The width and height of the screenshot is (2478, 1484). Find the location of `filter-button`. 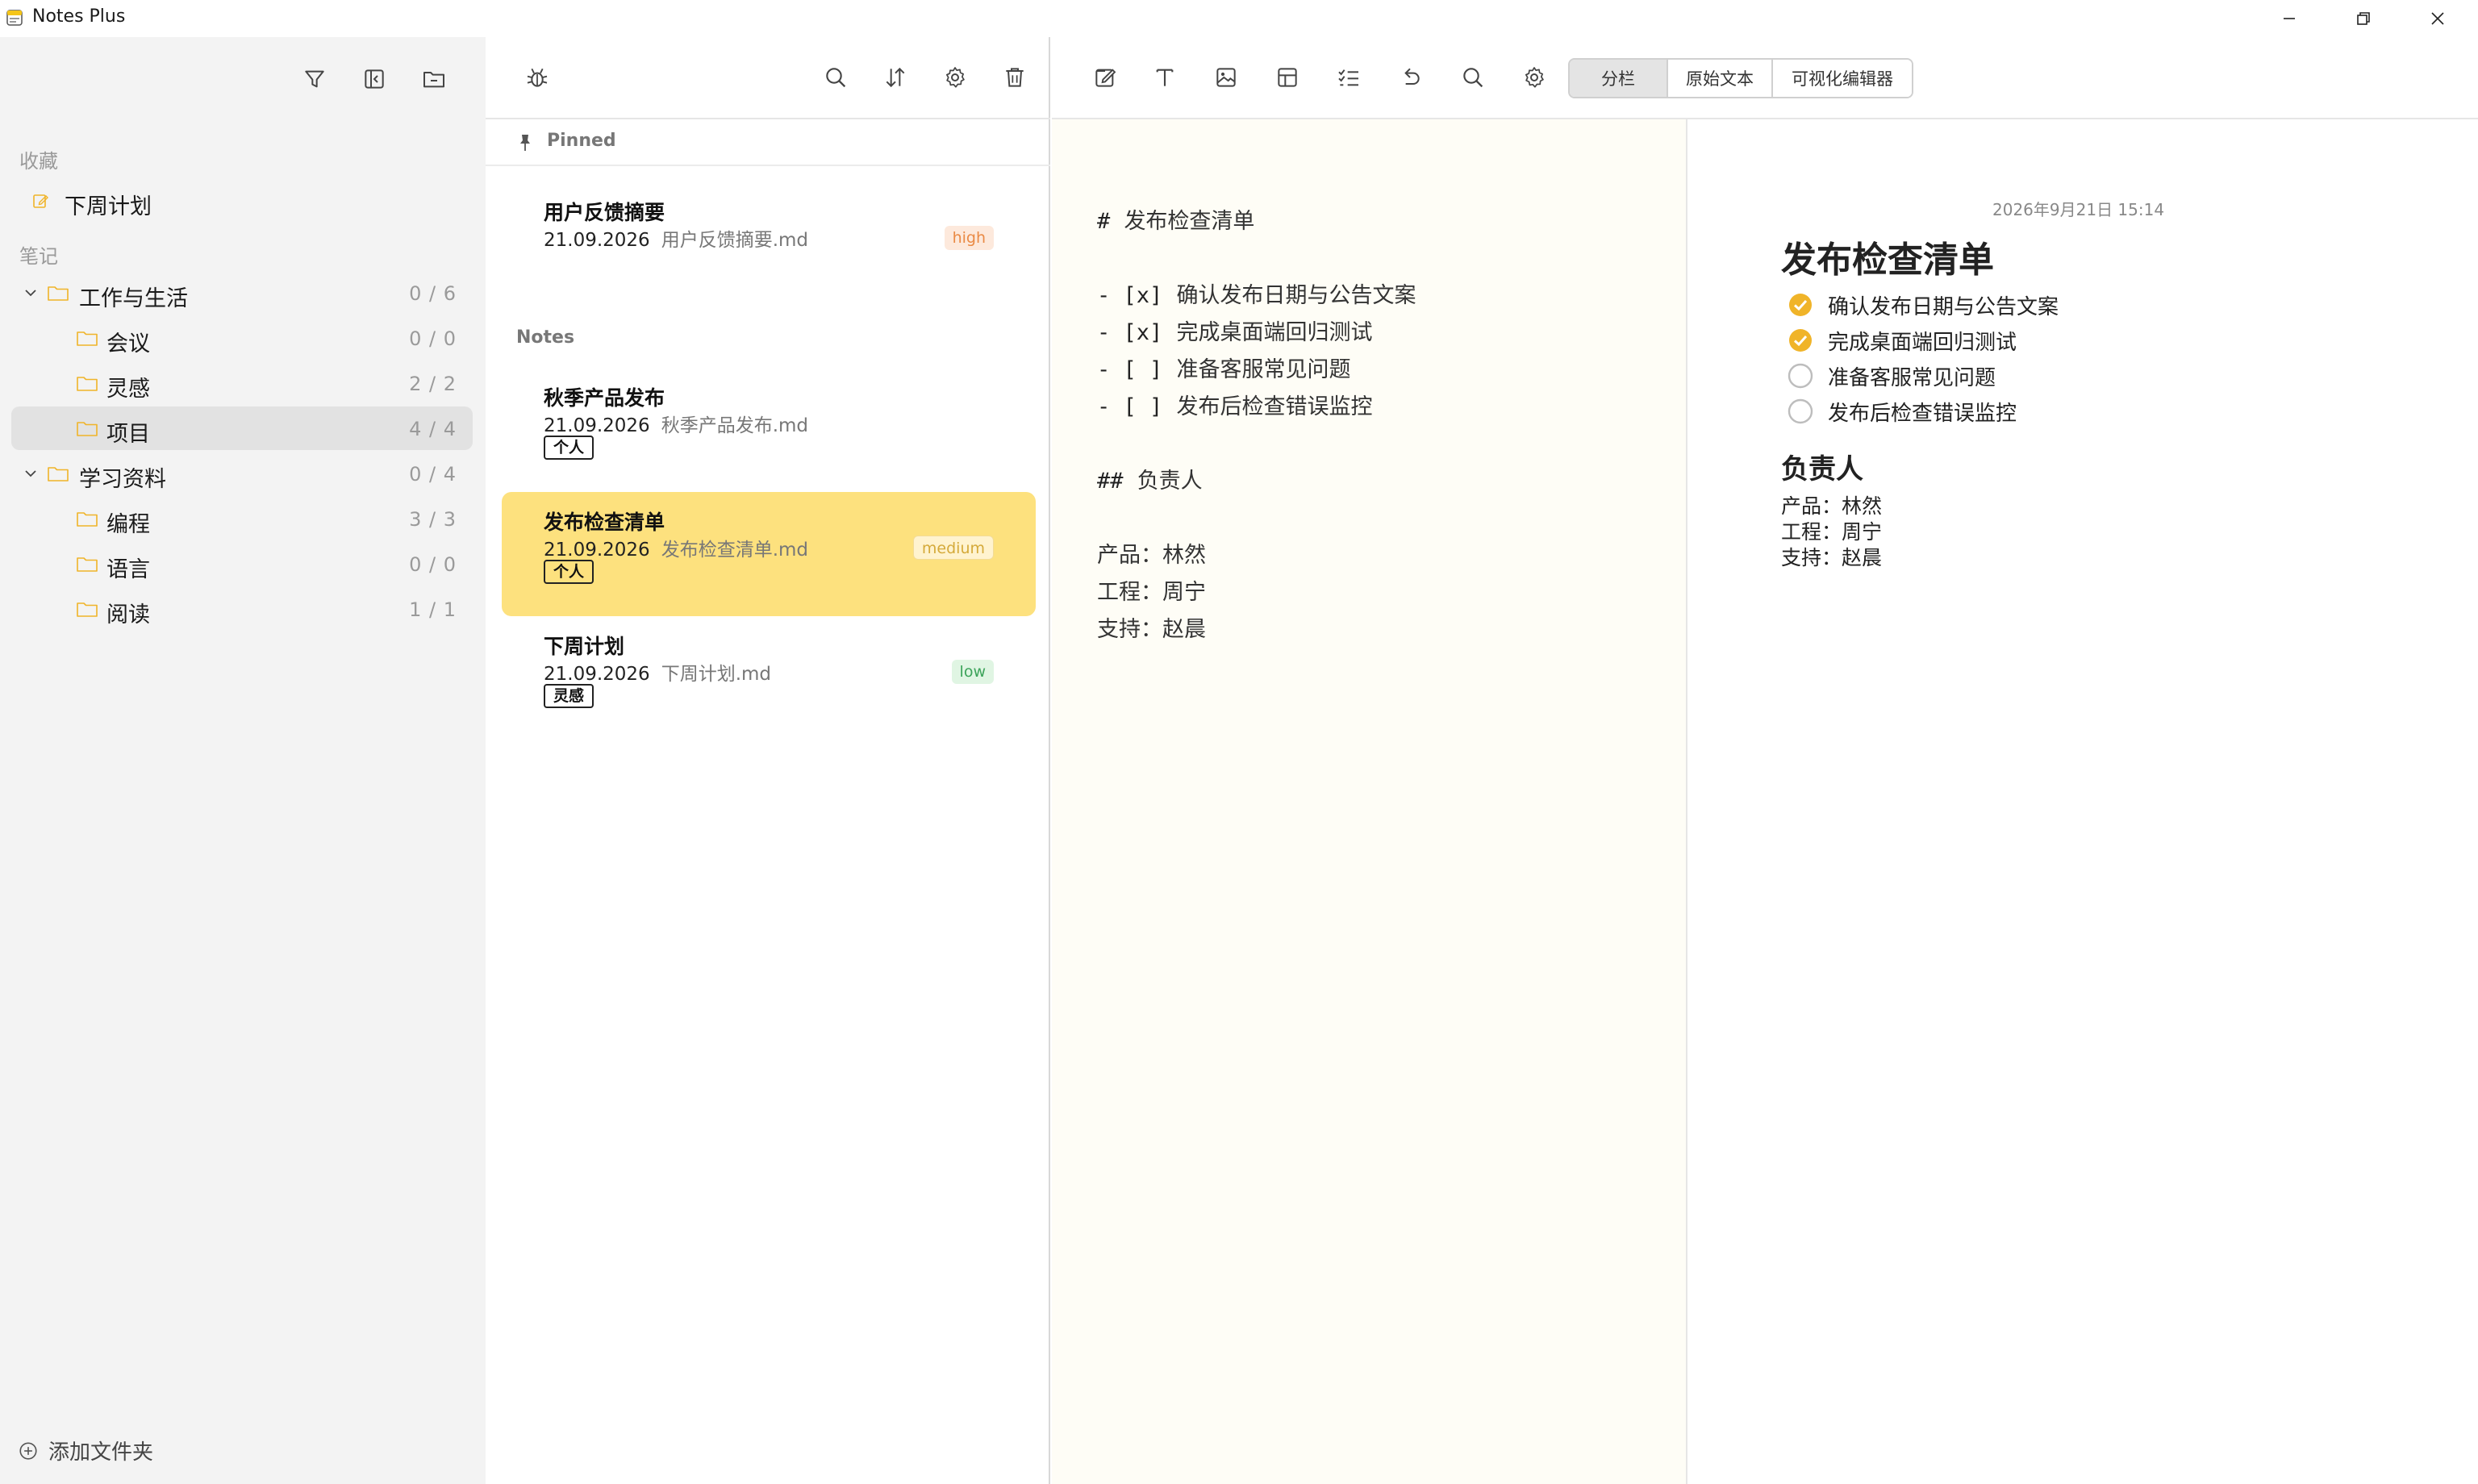

filter-button is located at coordinates (314, 79).